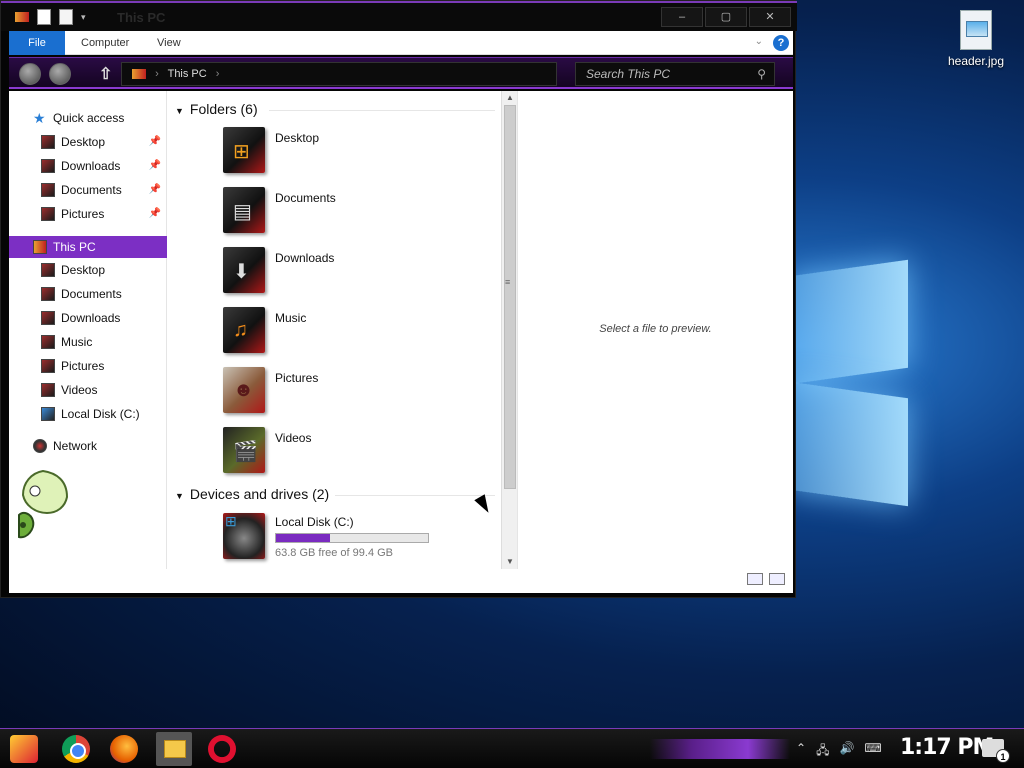 The height and width of the screenshot is (768, 1024). Describe the element at coordinates (770, 17) in the screenshot. I see `close-button: ✕` at that location.